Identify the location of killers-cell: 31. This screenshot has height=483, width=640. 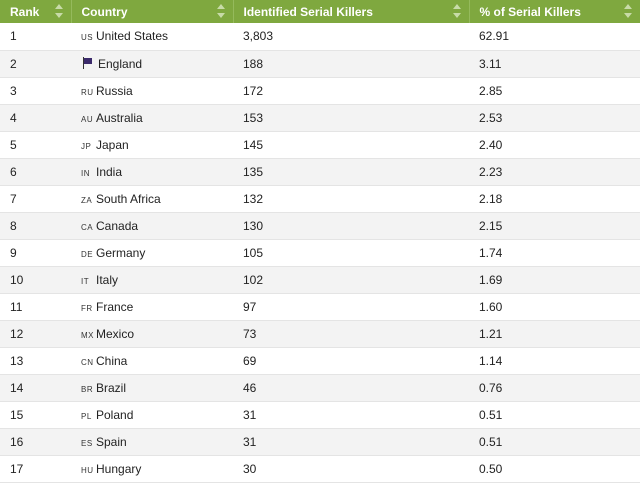
(250, 441).